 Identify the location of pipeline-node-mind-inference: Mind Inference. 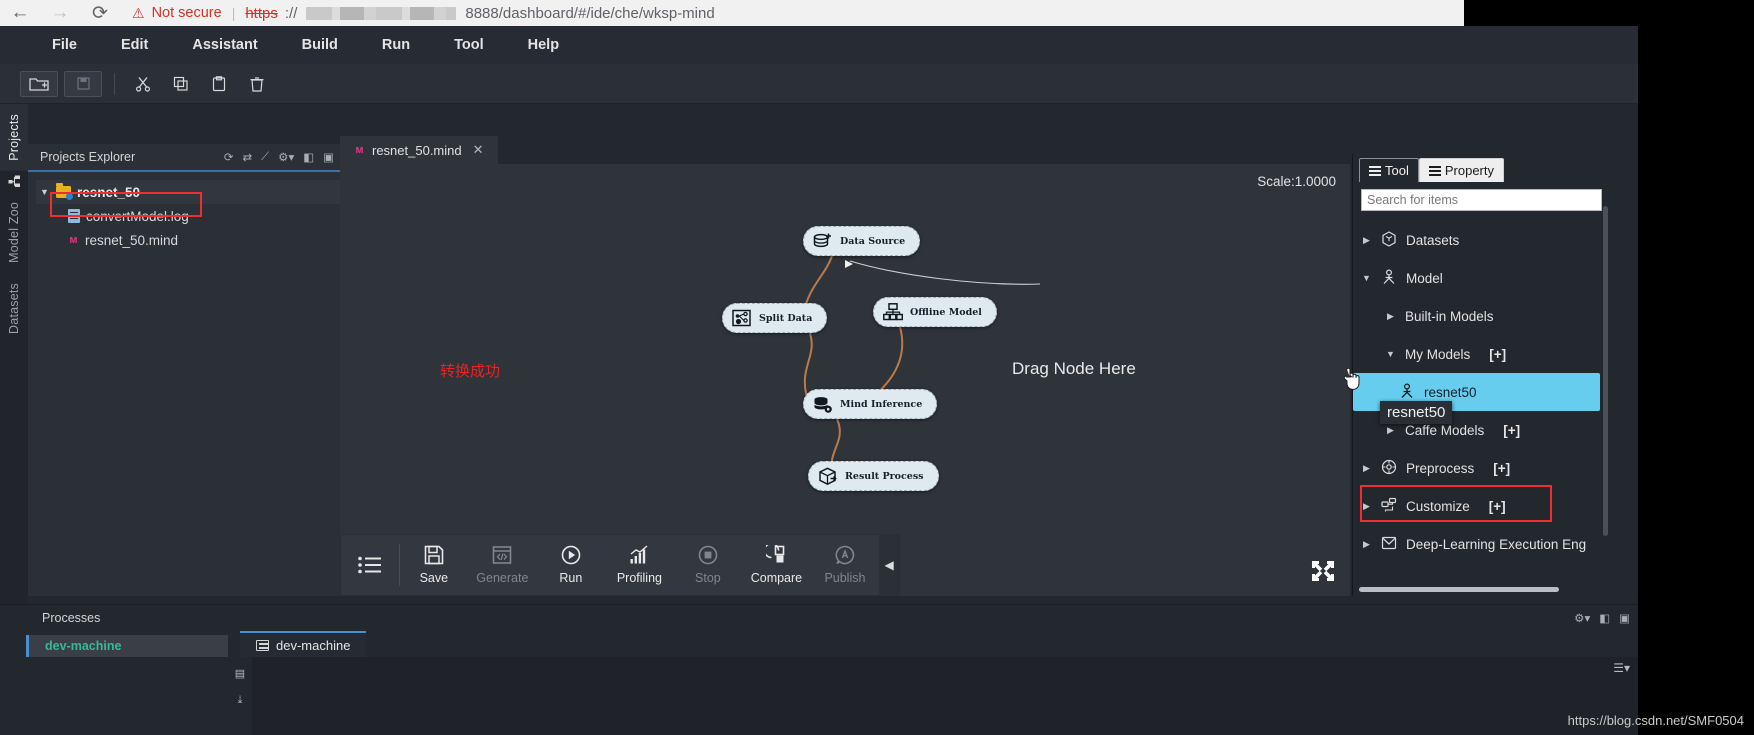
(870, 404).